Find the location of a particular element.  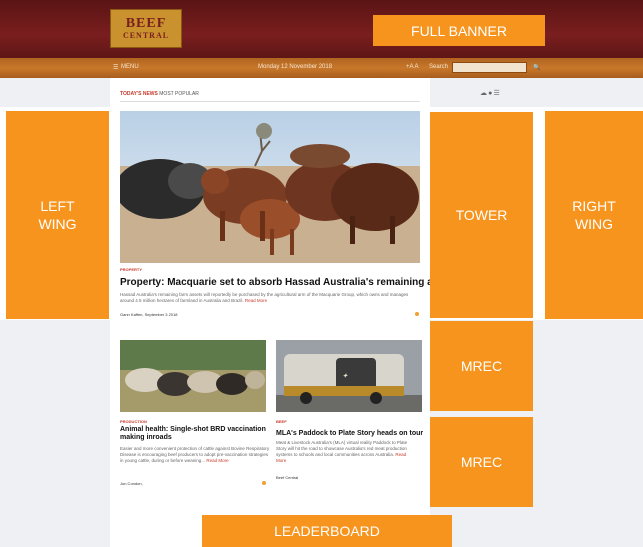

story-left-byline: Jon Condon, is located at coordinates (131, 483).